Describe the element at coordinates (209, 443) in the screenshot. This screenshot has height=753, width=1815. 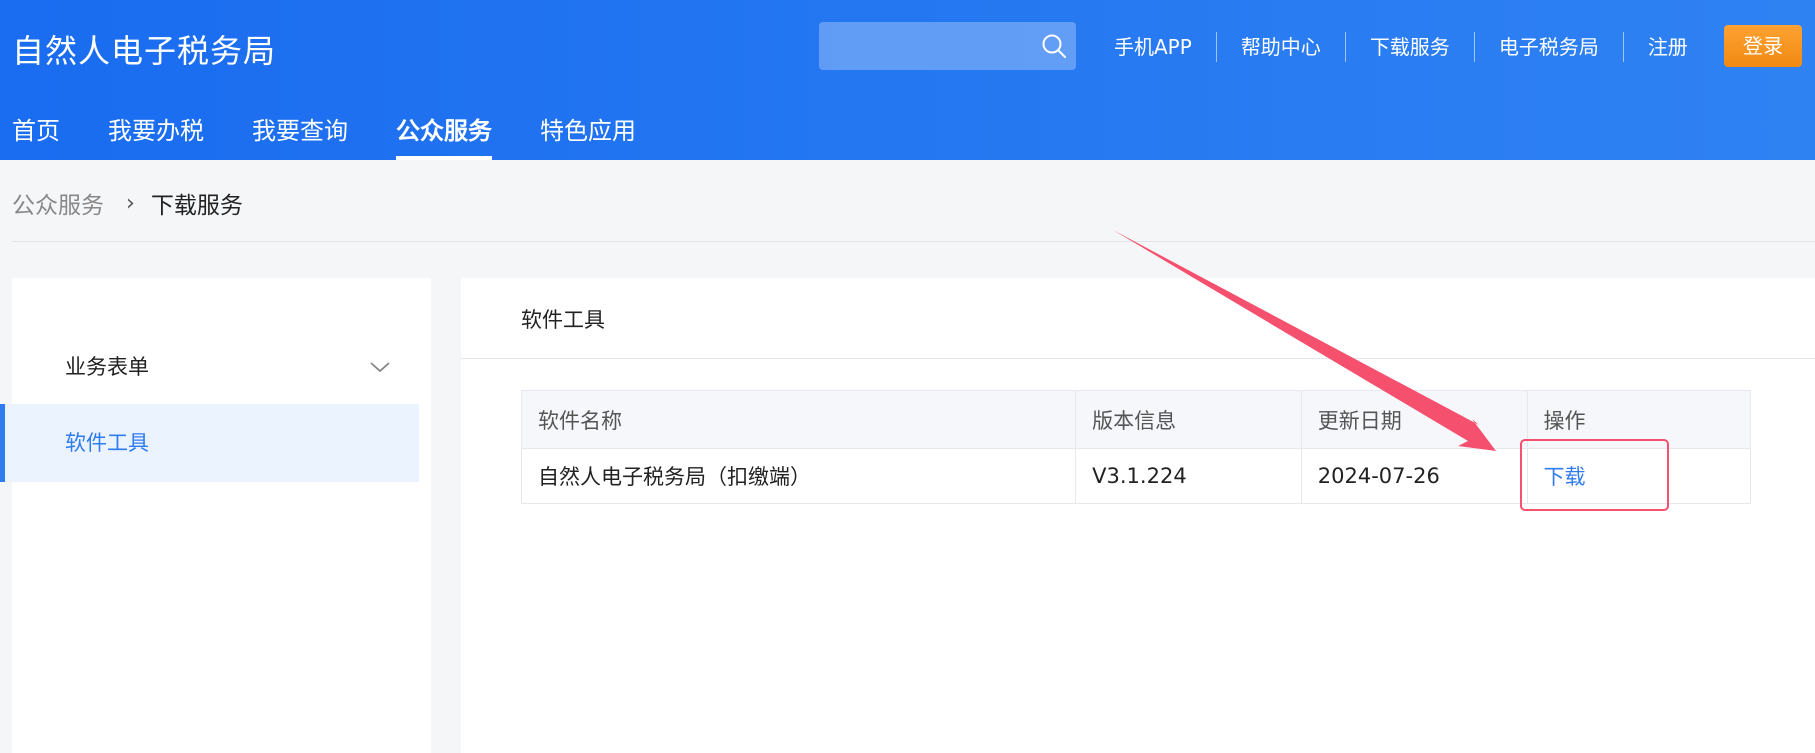
I see `sidebar-item-software-tools: 软件工具` at that location.